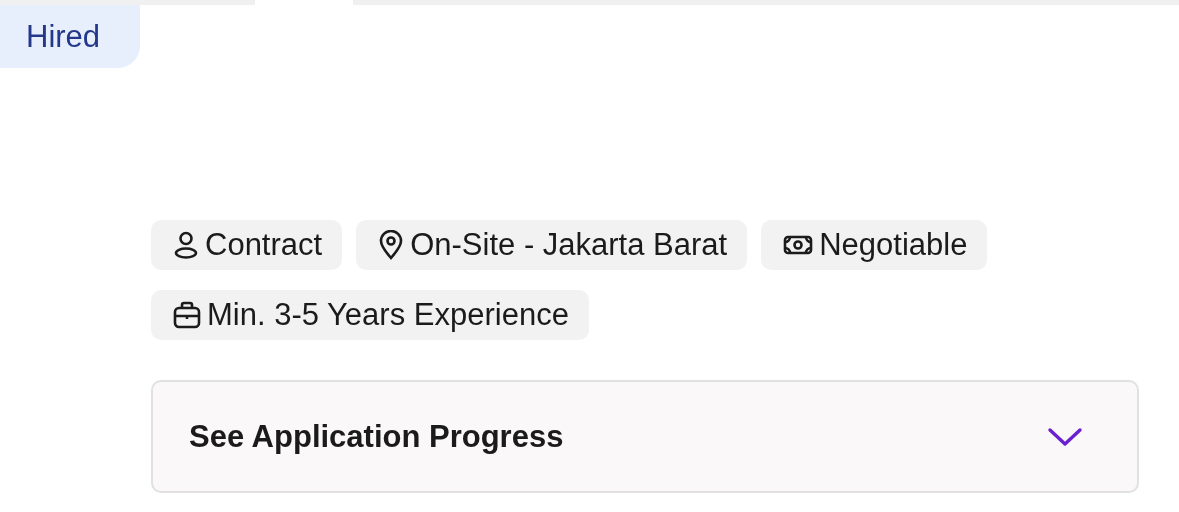 The image size is (1179, 512). Describe the element at coordinates (388, 315) in the screenshot. I see `tag-label: Min. 3-5 Years Experience` at that location.